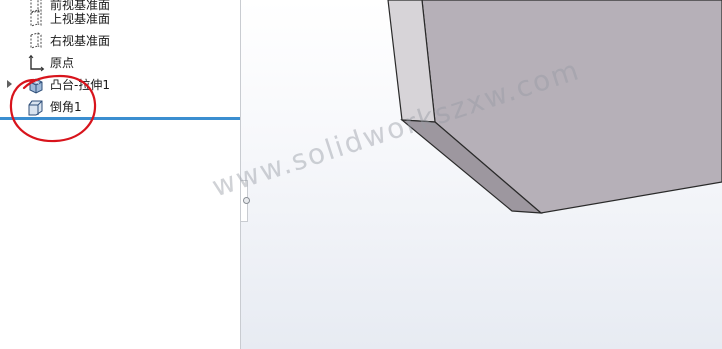 This screenshot has width=722, height=349. What do you see at coordinates (80, 41) in the screenshot?
I see `tree-item-label: 右视基准面` at bounding box center [80, 41].